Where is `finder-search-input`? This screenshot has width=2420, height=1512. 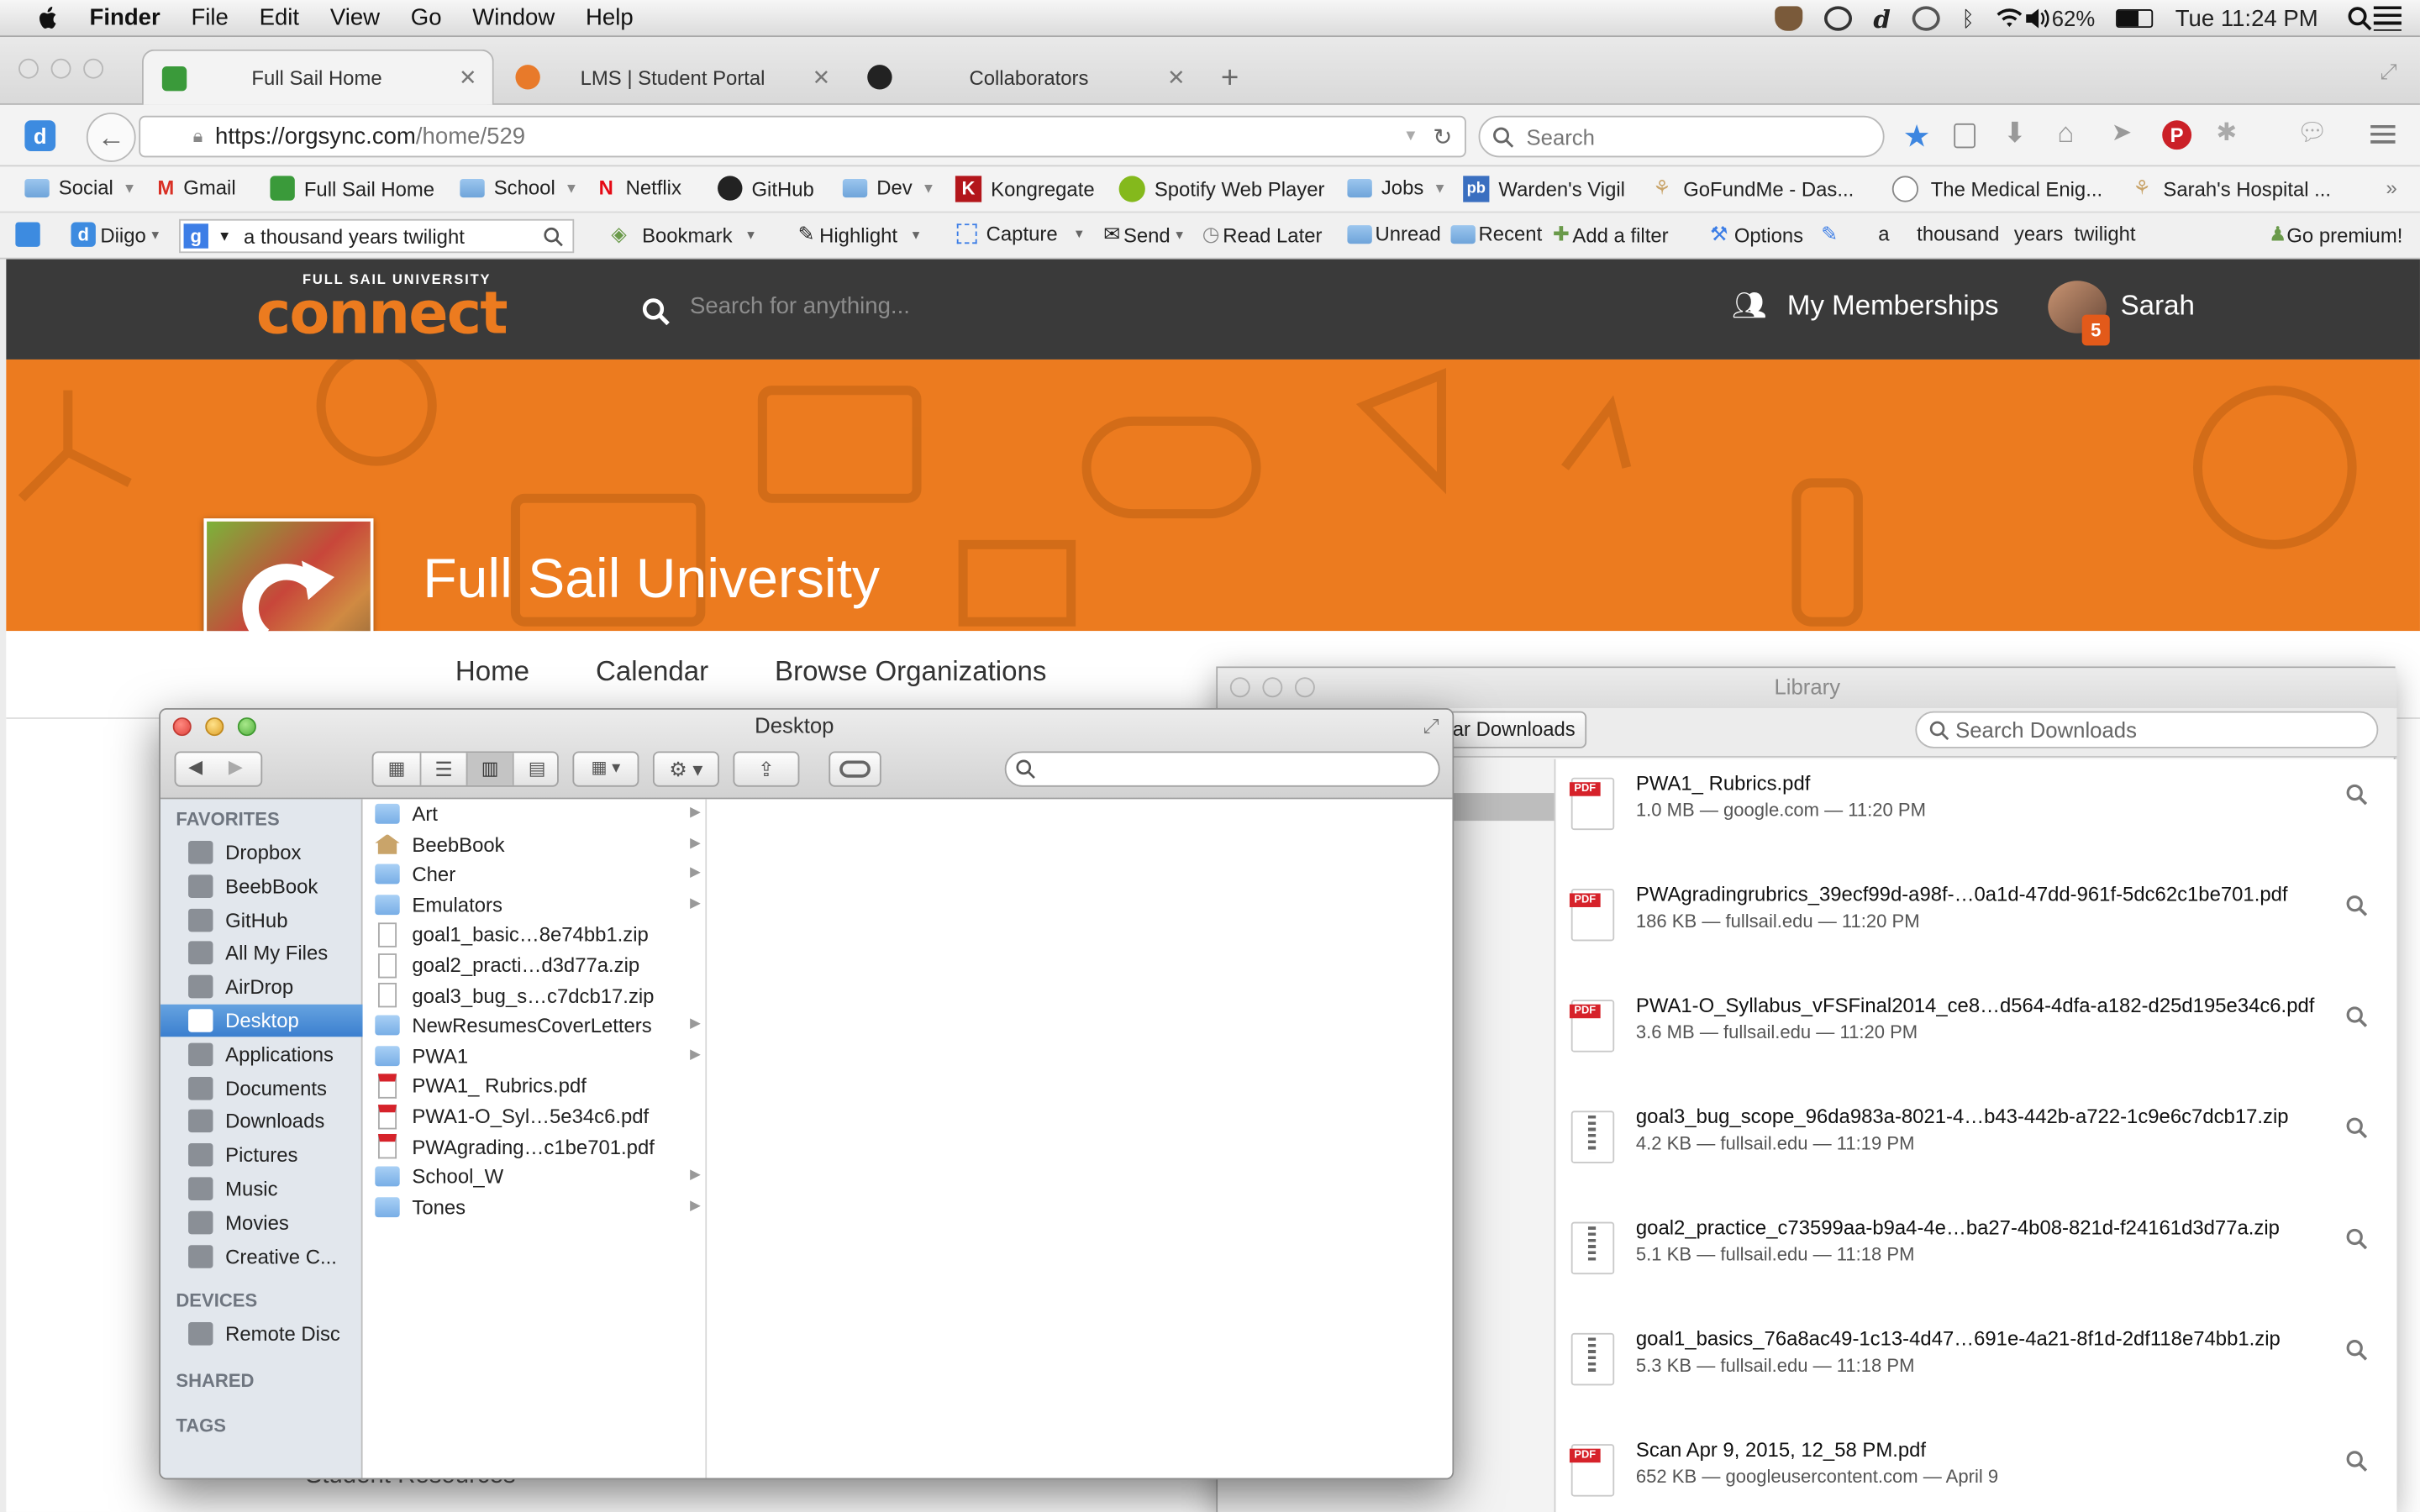
finder-search-input is located at coordinates (1222, 769).